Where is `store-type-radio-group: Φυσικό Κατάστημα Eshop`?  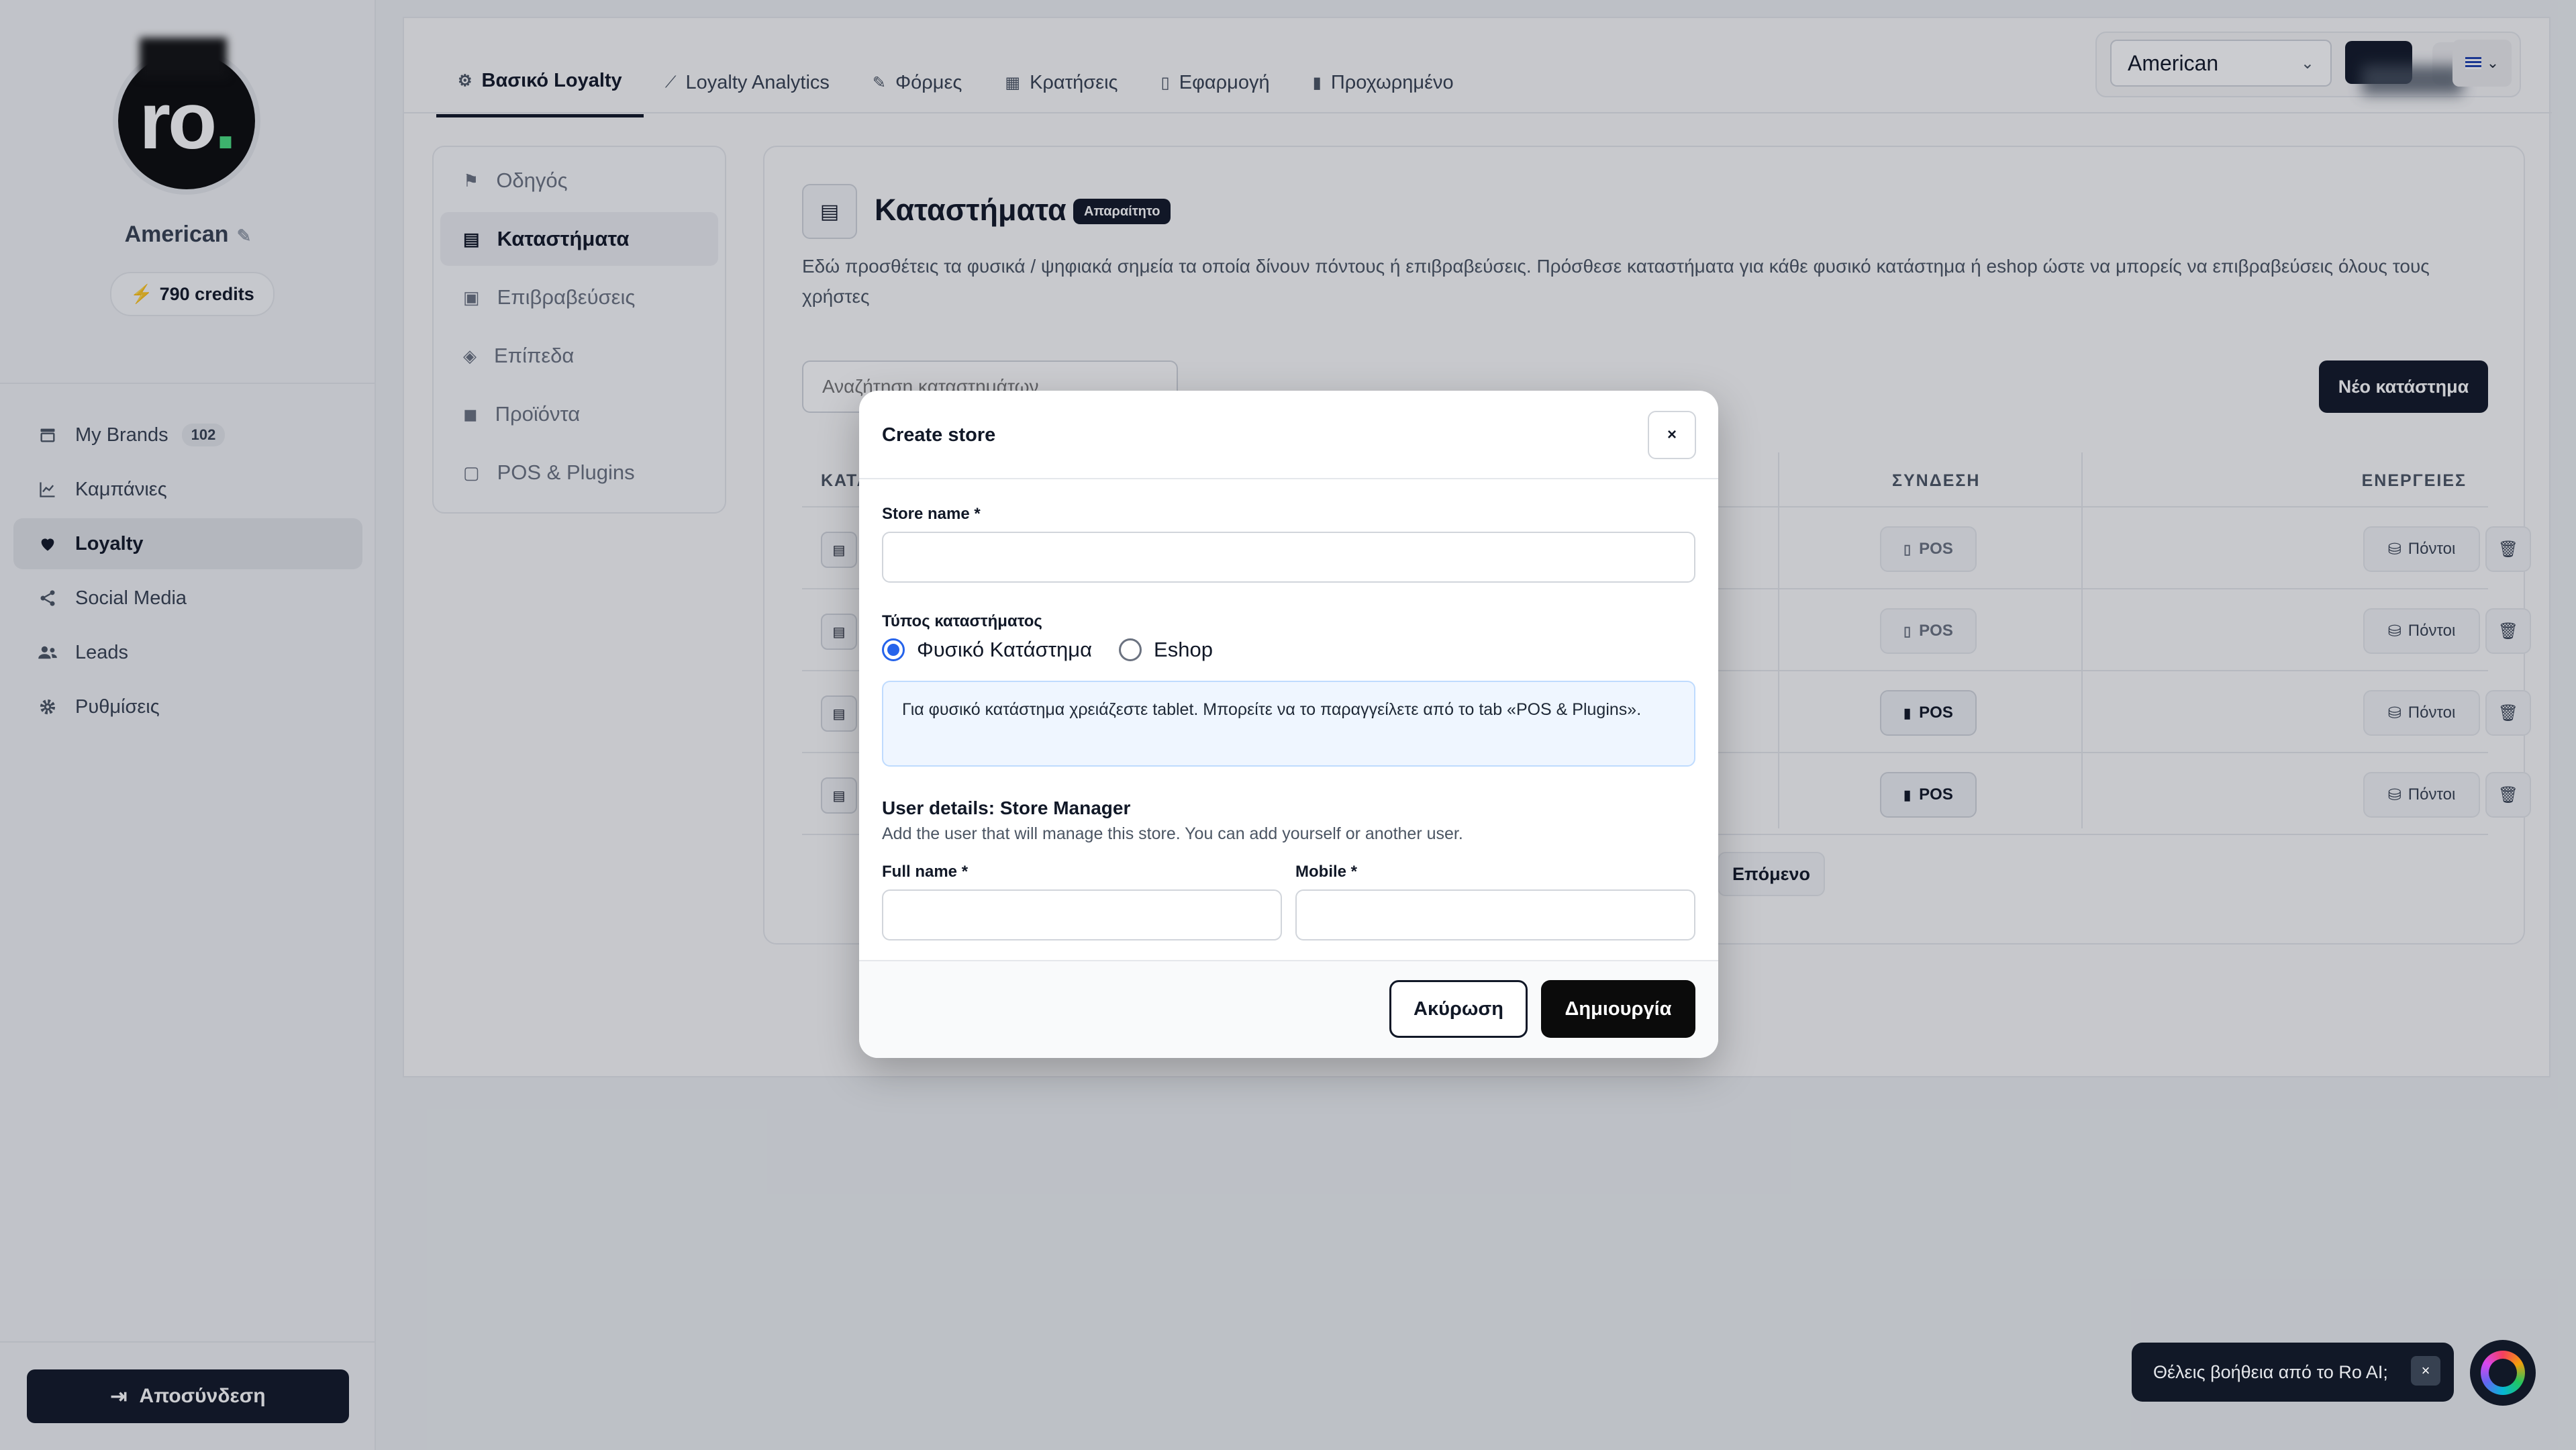 store-type-radio-group: Φυσικό Κατάστημα Eshop is located at coordinates (1061, 650).